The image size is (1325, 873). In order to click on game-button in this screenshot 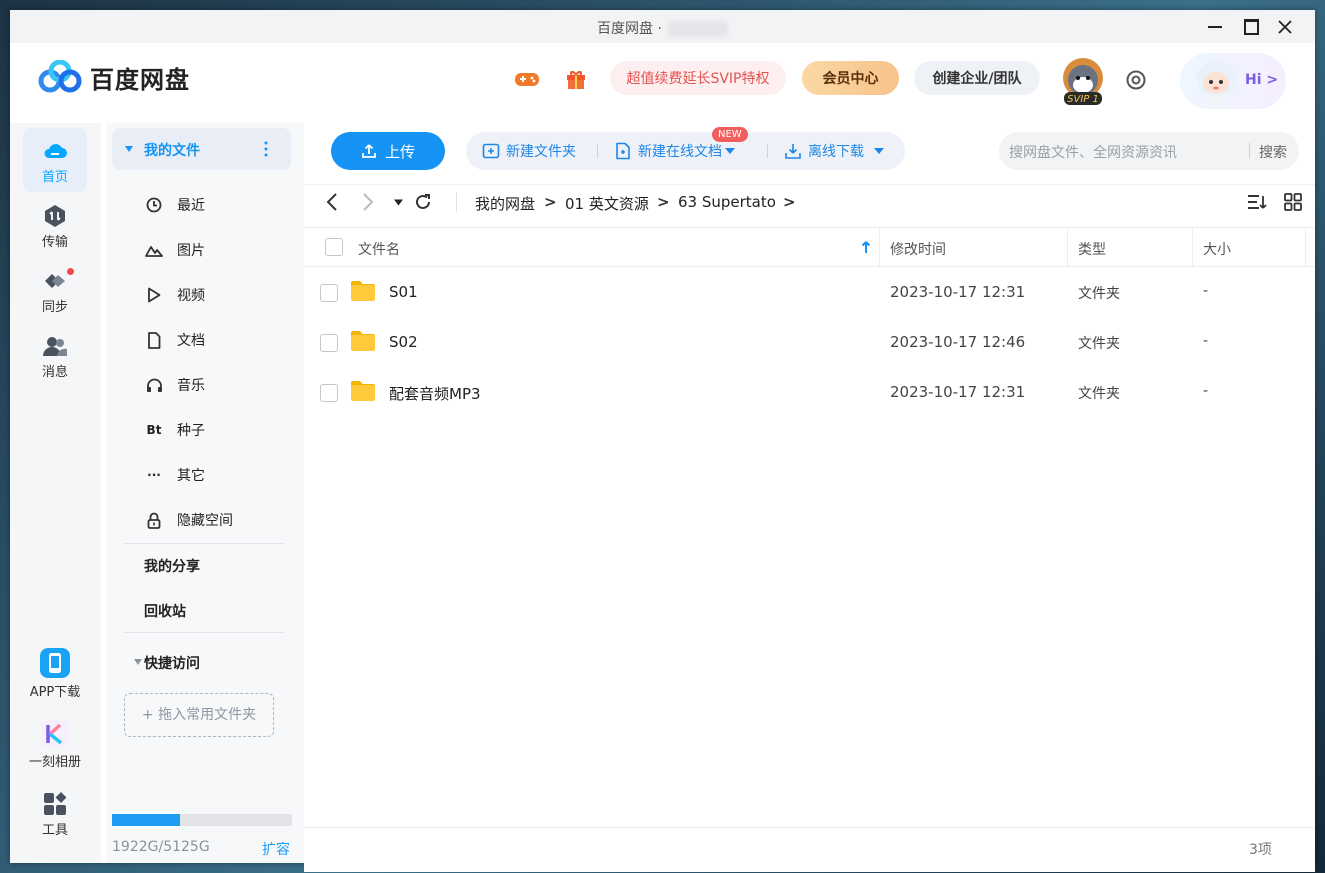, I will do `click(527, 79)`.